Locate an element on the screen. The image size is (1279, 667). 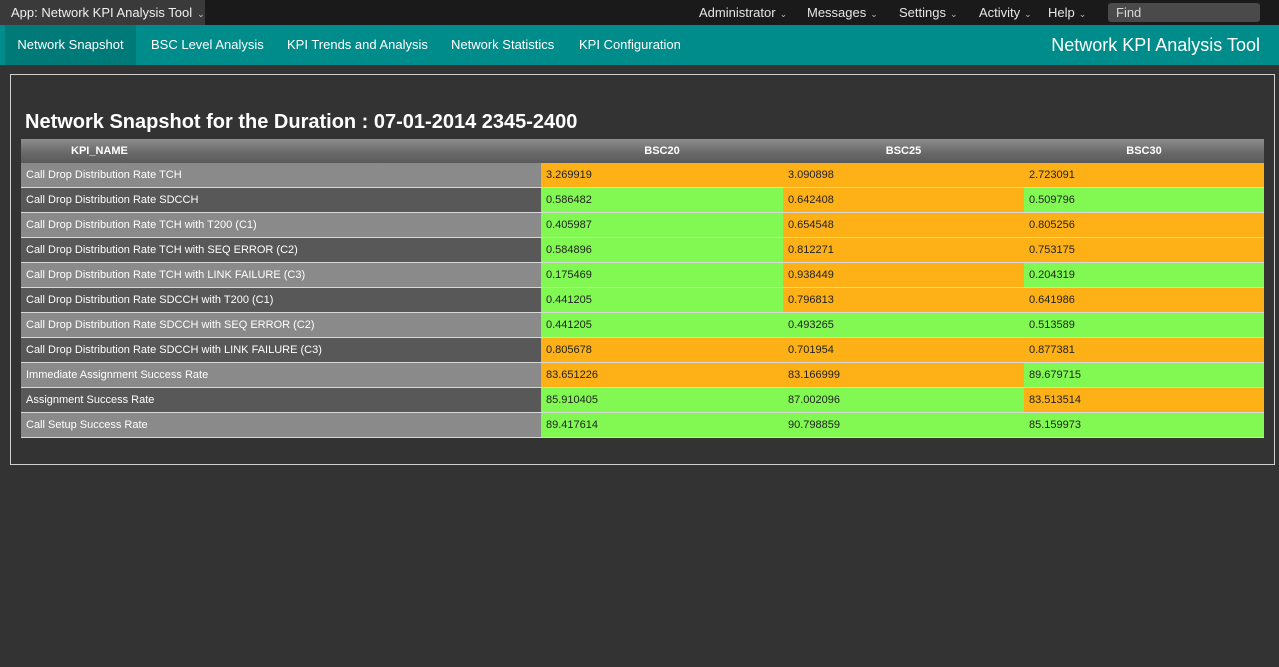
kpi-value-cell-bsc20: 0.175469 is located at coordinates (662, 275).